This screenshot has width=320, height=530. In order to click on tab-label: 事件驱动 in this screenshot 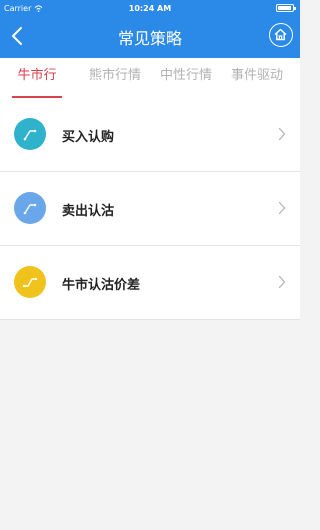, I will do `click(256, 75)`.